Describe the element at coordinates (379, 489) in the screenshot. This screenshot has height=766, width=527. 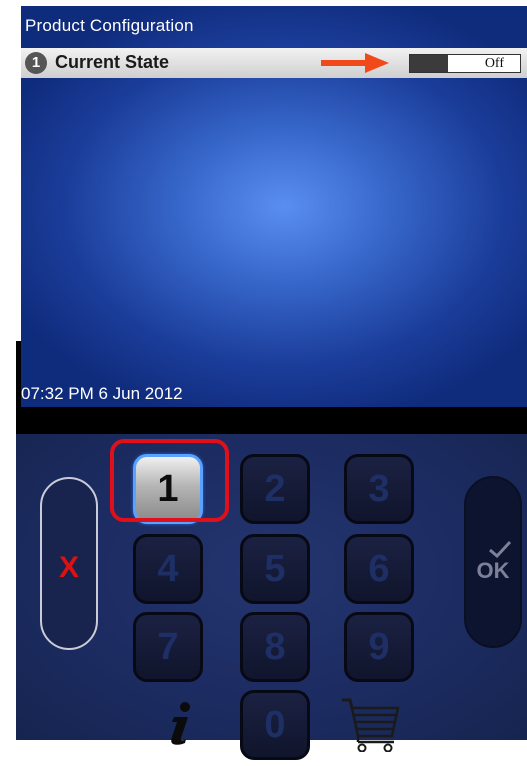
I see `key-3: 3` at that location.